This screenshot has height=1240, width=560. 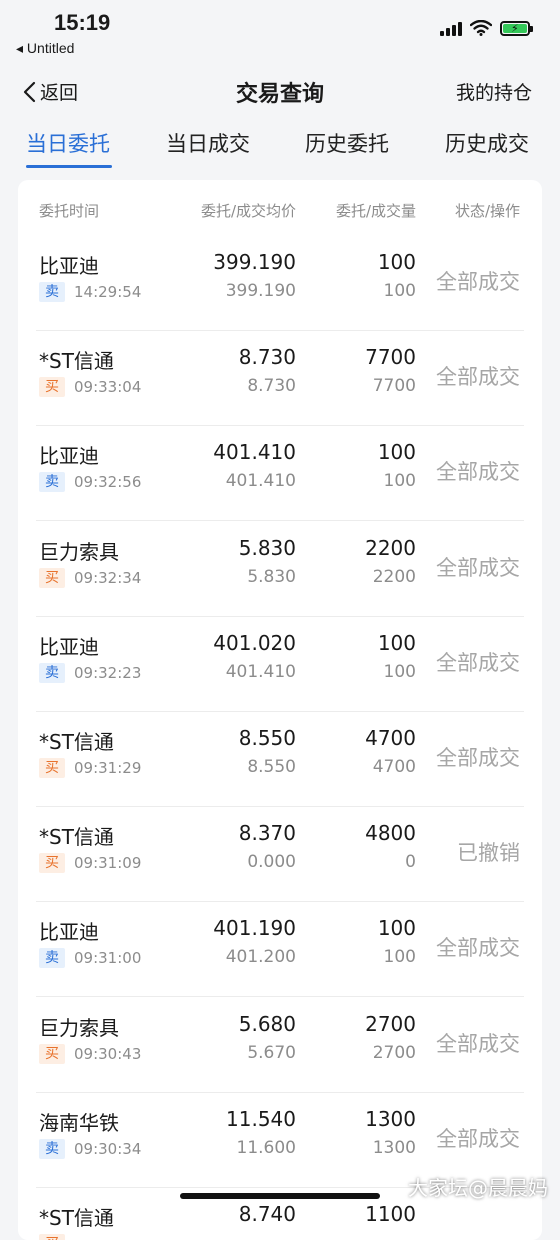 What do you see at coordinates (271, 386) in the screenshot?
I see `avg-deal-price: 8.730` at bounding box center [271, 386].